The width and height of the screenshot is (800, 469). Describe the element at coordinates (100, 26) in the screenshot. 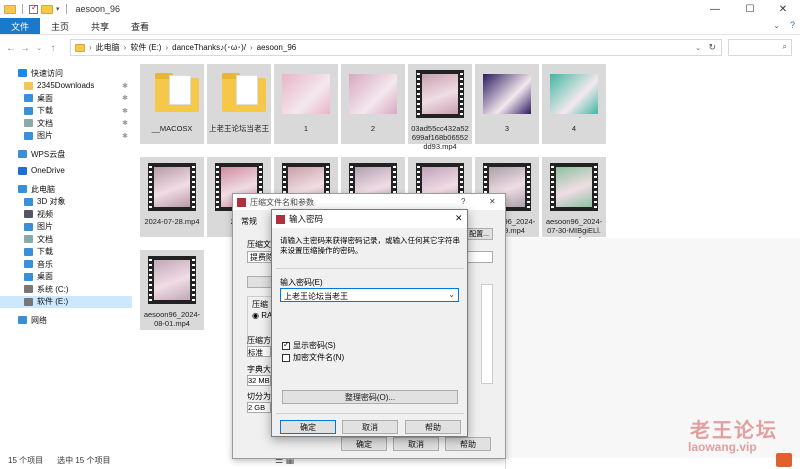

I see `tab-share: 共享` at that location.